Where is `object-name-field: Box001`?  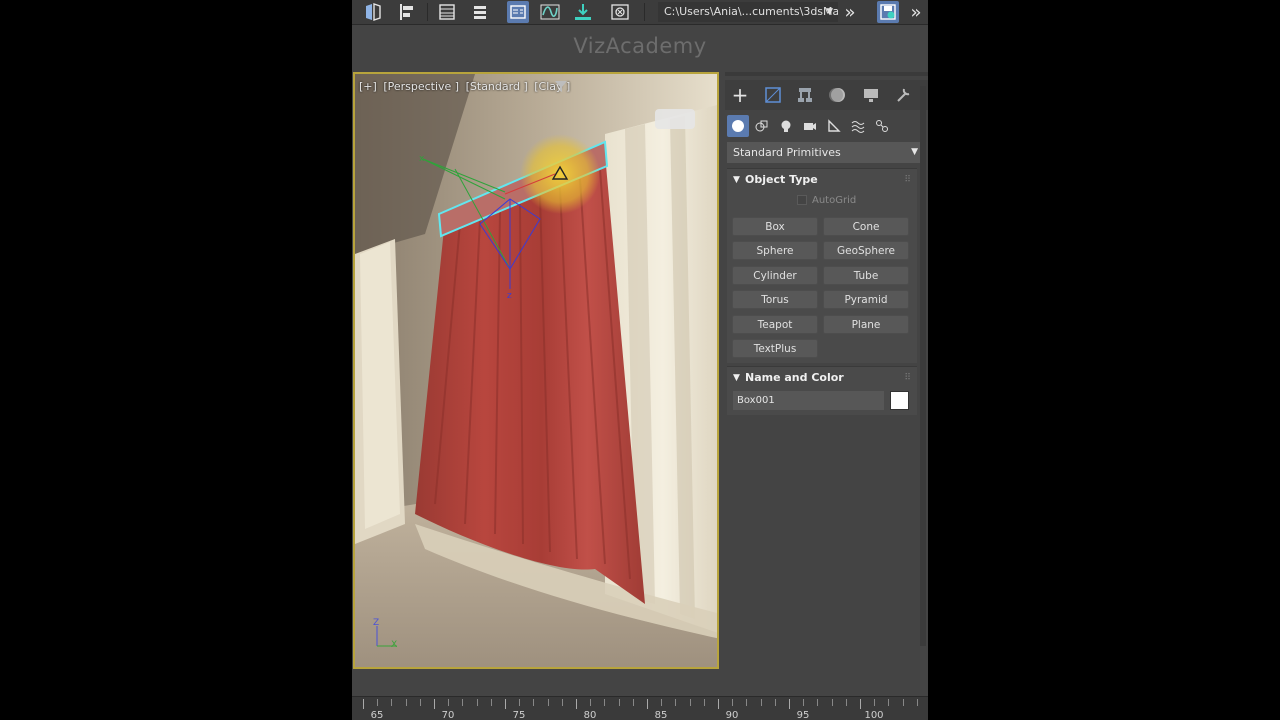 object-name-field: Box001 is located at coordinates (808, 400).